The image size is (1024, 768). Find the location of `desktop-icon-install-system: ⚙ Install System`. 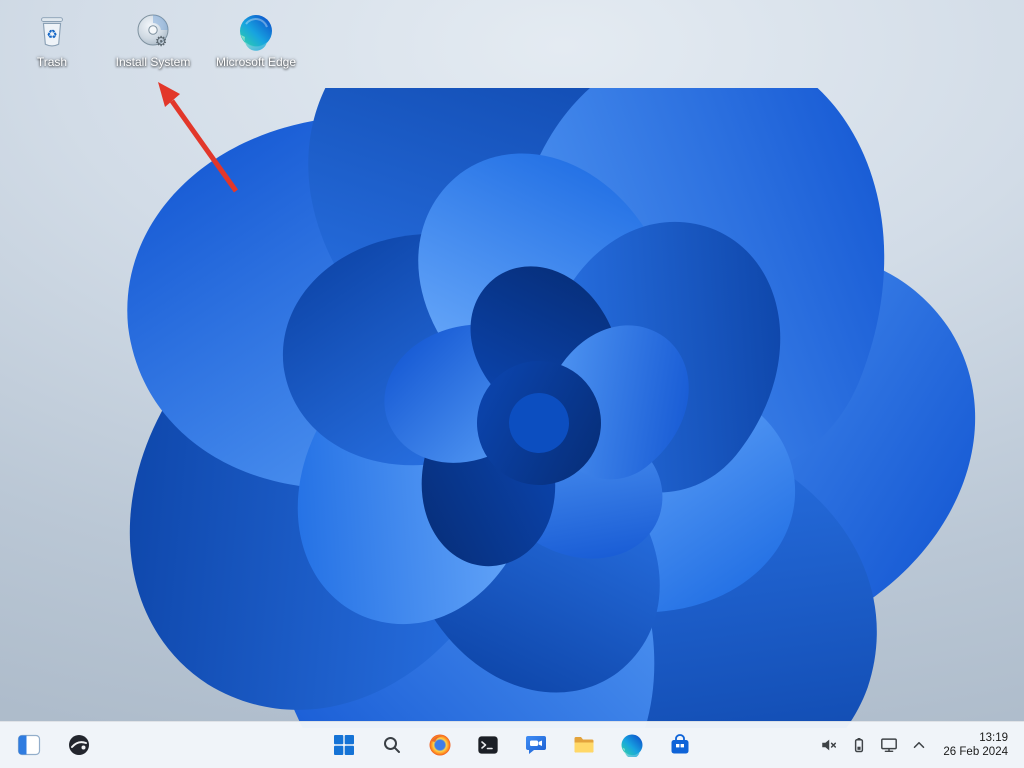

desktop-icon-install-system: ⚙ Install System is located at coordinates (153, 39).